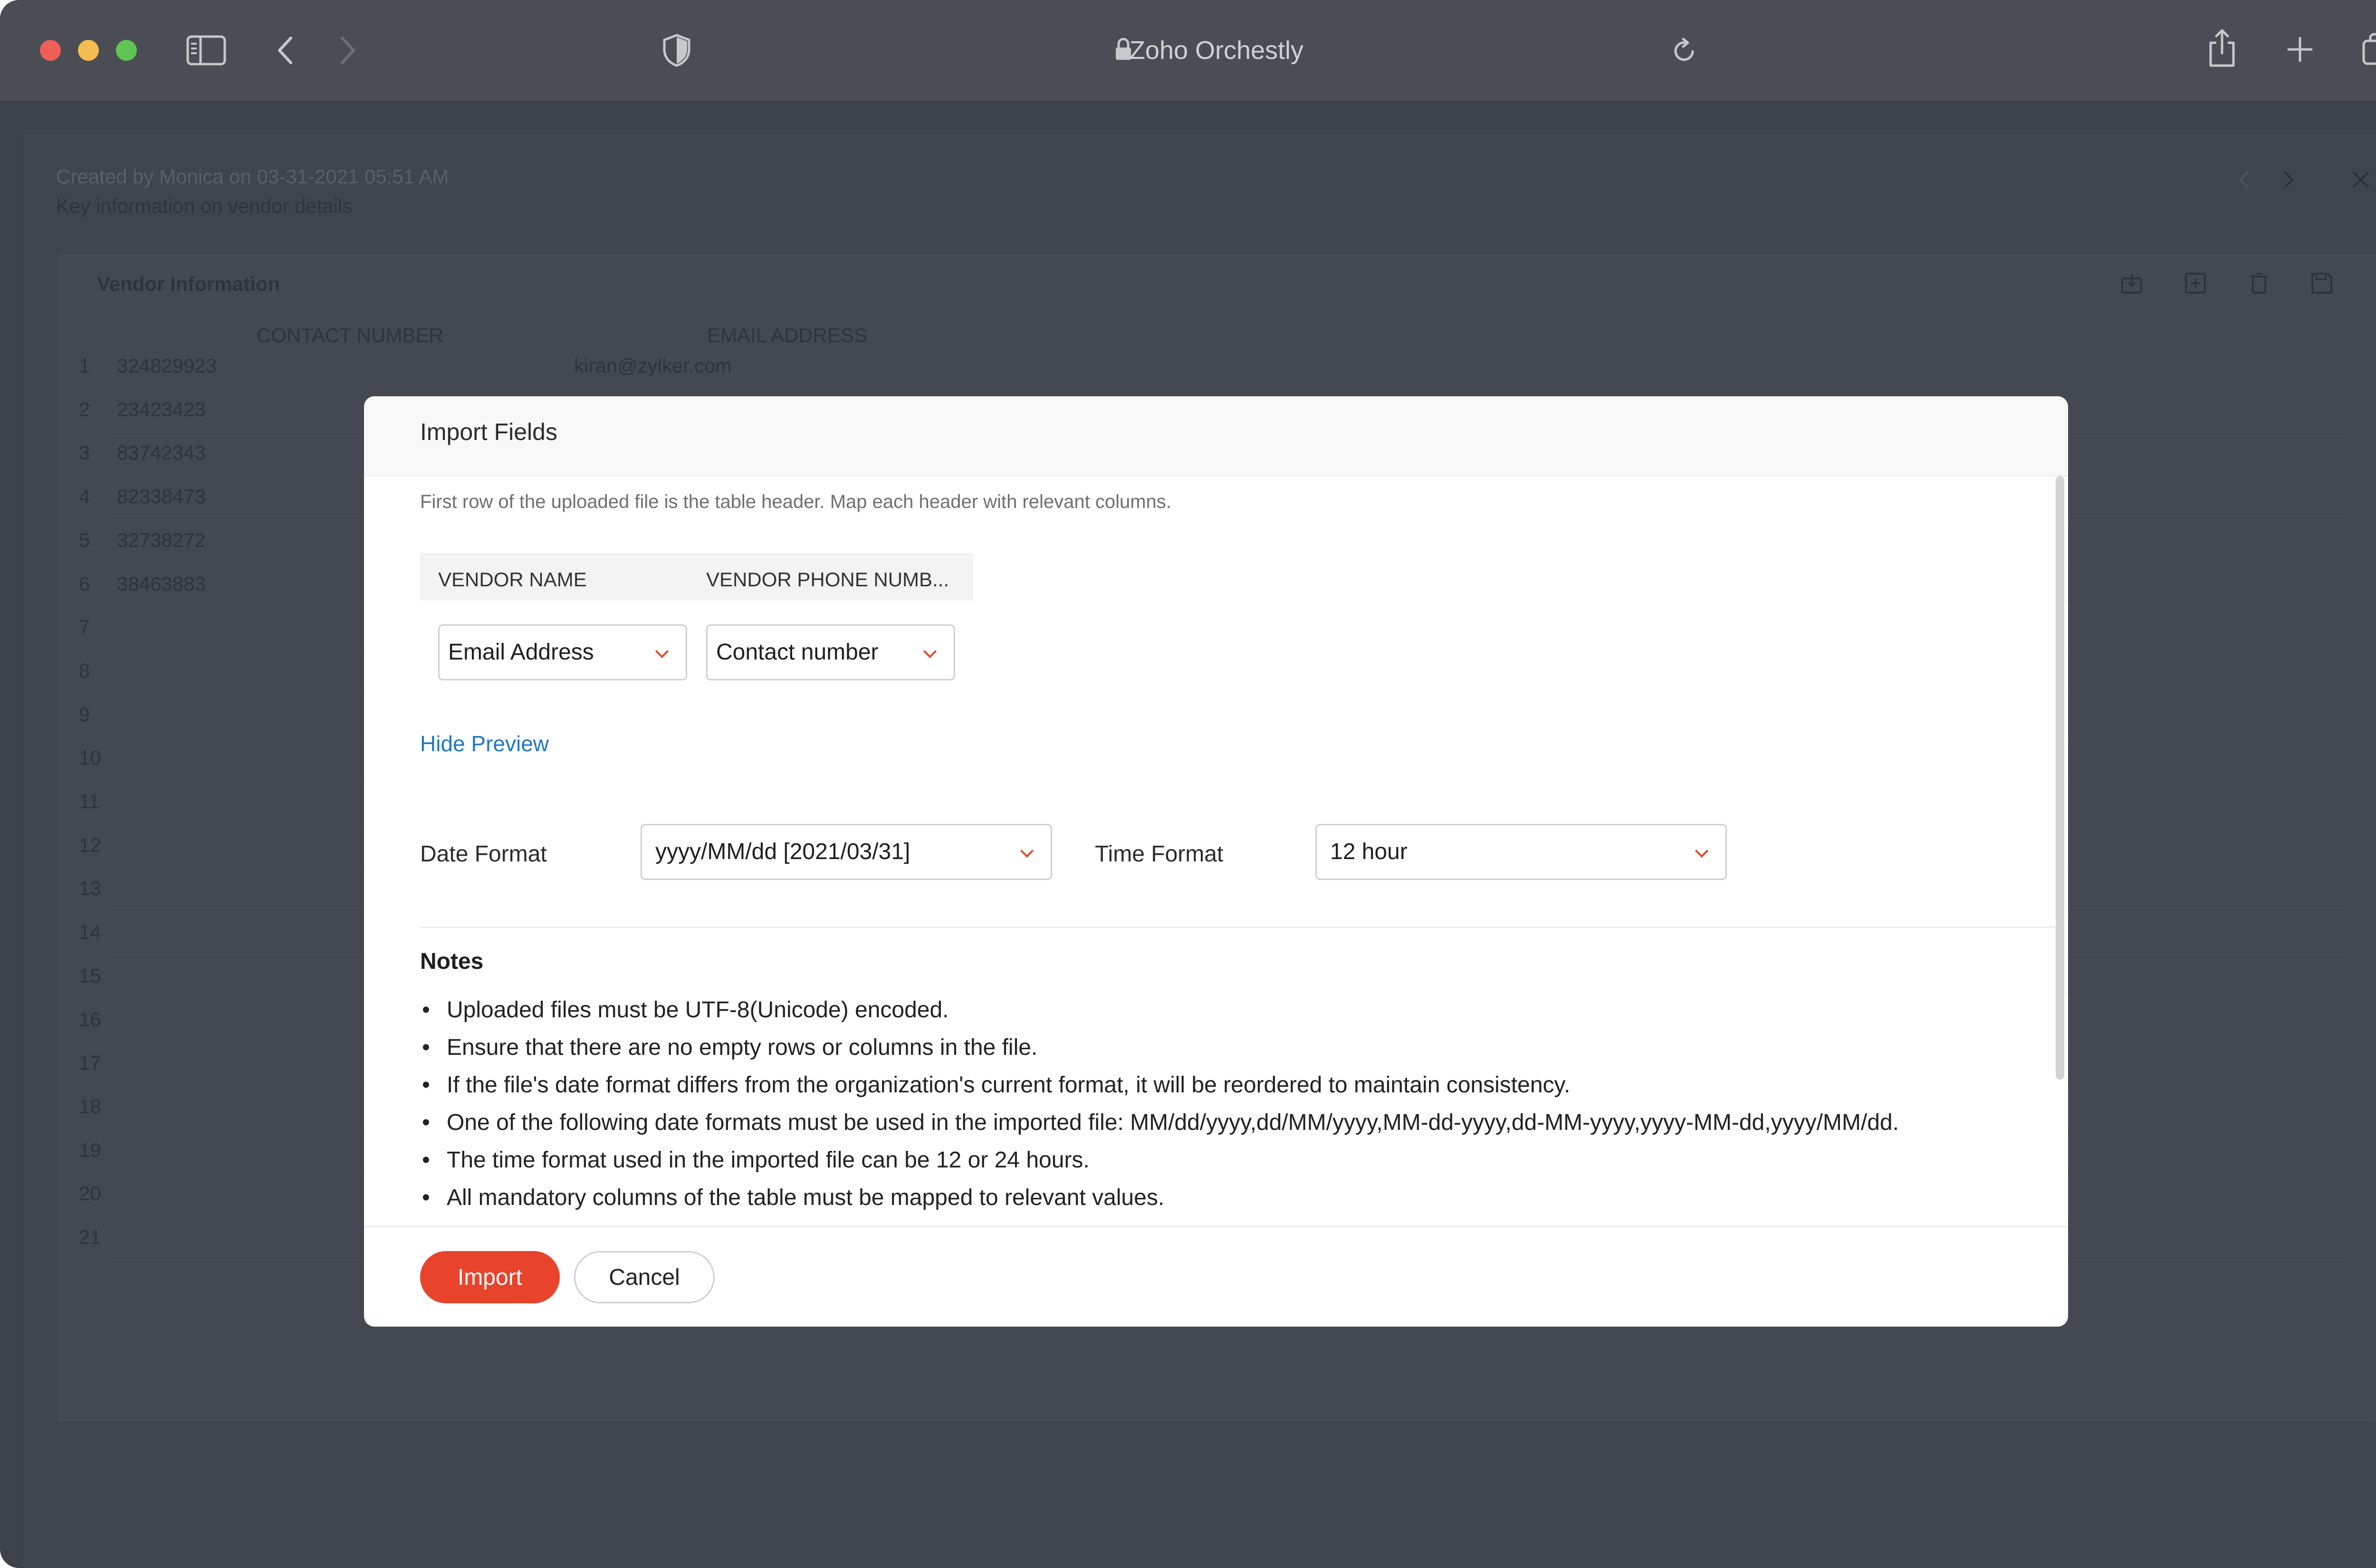 The width and height of the screenshot is (2376, 1568). Describe the element at coordinates (2321, 284) in the screenshot. I see `save-icon` at that location.